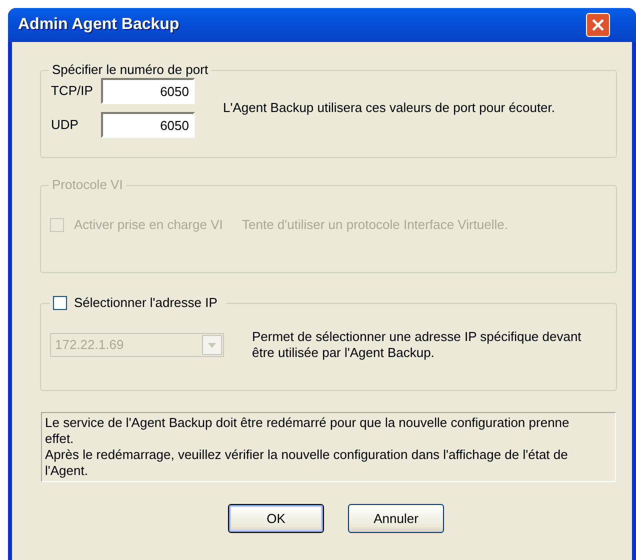 The width and height of the screenshot is (636, 560). Describe the element at coordinates (389, 108) in the screenshot. I see `description-text: L'Agent Backup utilisera ces valeurs de port pour écouter.` at that location.